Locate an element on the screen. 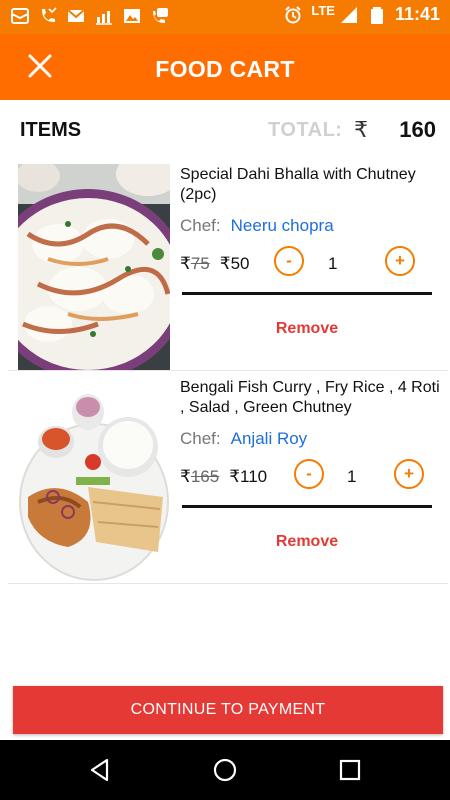 The height and width of the screenshot is (800, 450). total-label: TOTAL: is located at coordinates (305, 130).